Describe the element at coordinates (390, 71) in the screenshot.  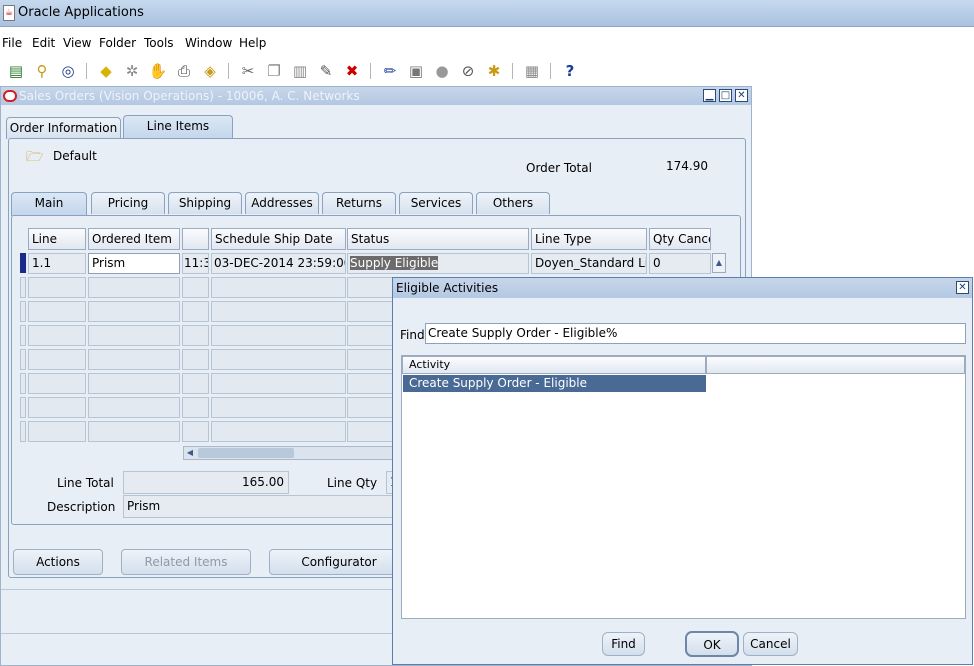
I see `edit-field-icon: ✏` at that location.